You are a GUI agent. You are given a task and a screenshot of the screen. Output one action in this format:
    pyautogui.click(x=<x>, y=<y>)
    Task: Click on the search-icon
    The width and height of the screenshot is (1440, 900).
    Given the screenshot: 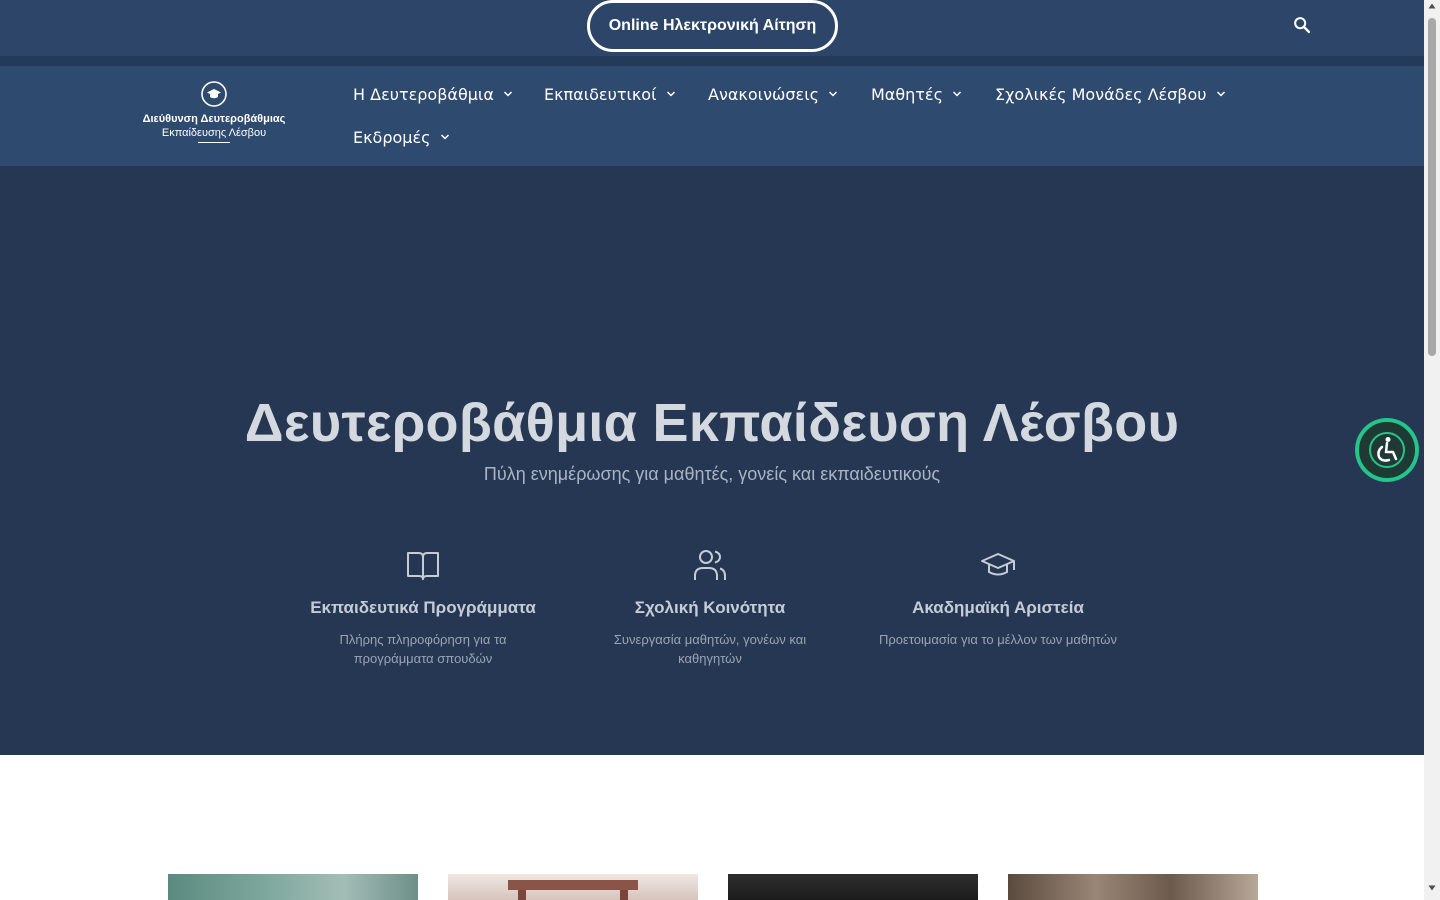 What is the action you would take?
    pyautogui.click(x=1302, y=25)
    